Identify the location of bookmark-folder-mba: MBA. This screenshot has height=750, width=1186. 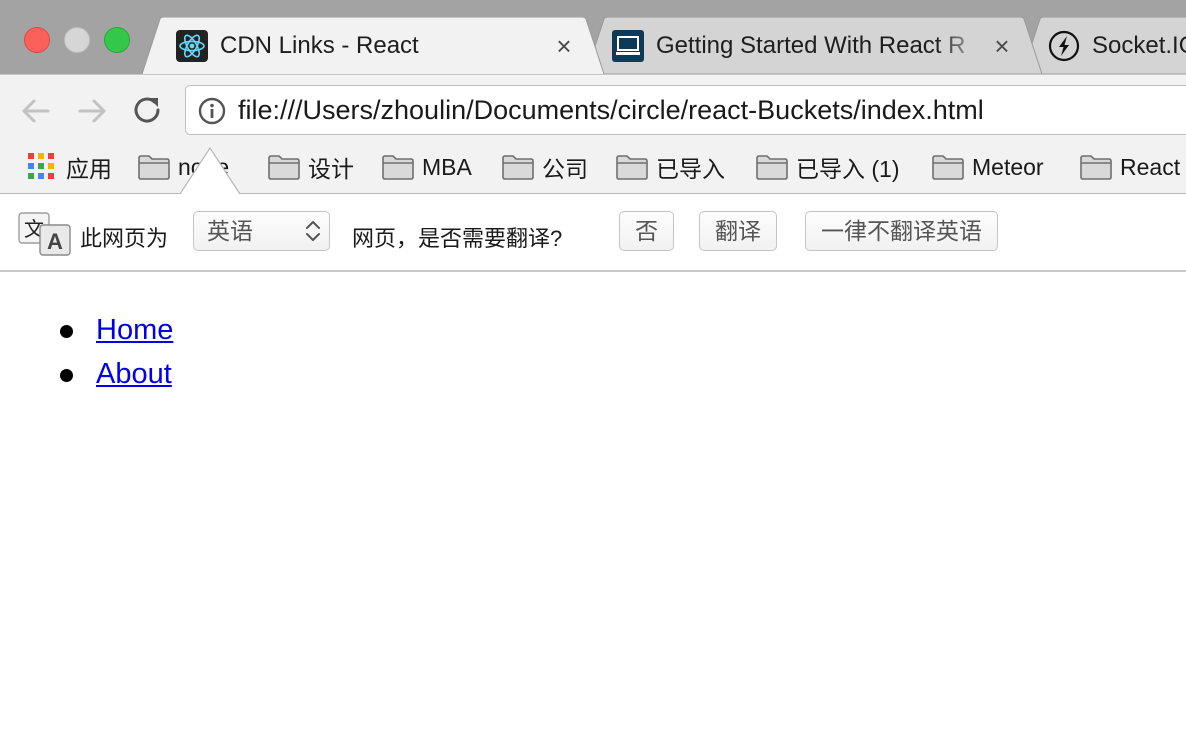
(427, 167).